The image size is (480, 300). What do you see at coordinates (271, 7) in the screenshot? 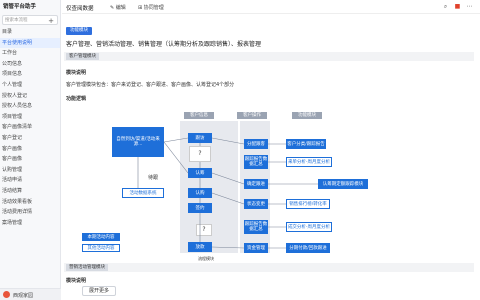
I see `top-bar: 仅查阅数据 ✎ 编辑 ⊞ 协同管理 ⌕ ■ ⋯` at bounding box center [271, 7].